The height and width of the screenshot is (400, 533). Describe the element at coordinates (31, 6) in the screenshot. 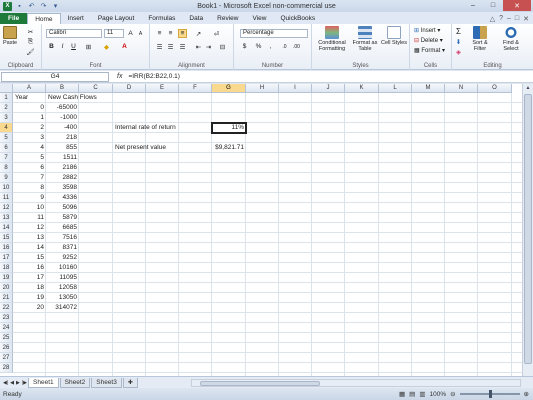

I see `undo-icon: ↶` at that location.